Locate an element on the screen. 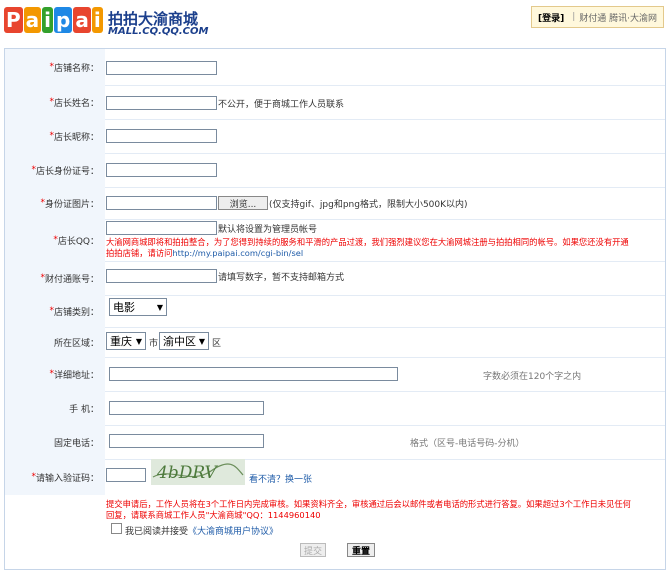 The width and height of the screenshot is (670, 571). owner-nick-label: * 店长昵称： is located at coordinates (55, 136).